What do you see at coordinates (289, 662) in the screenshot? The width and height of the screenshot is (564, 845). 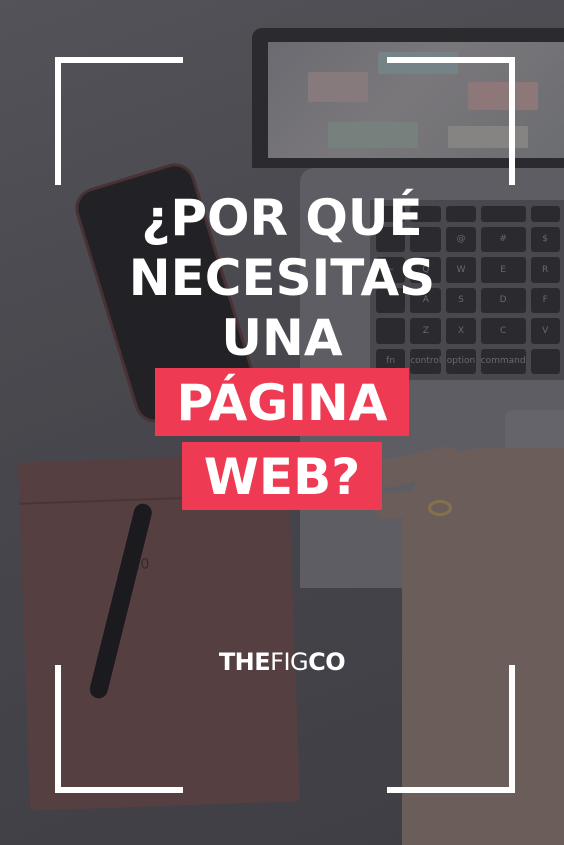 I see `brand-logo-part-2: FIG` at bounding box center [289, 662].